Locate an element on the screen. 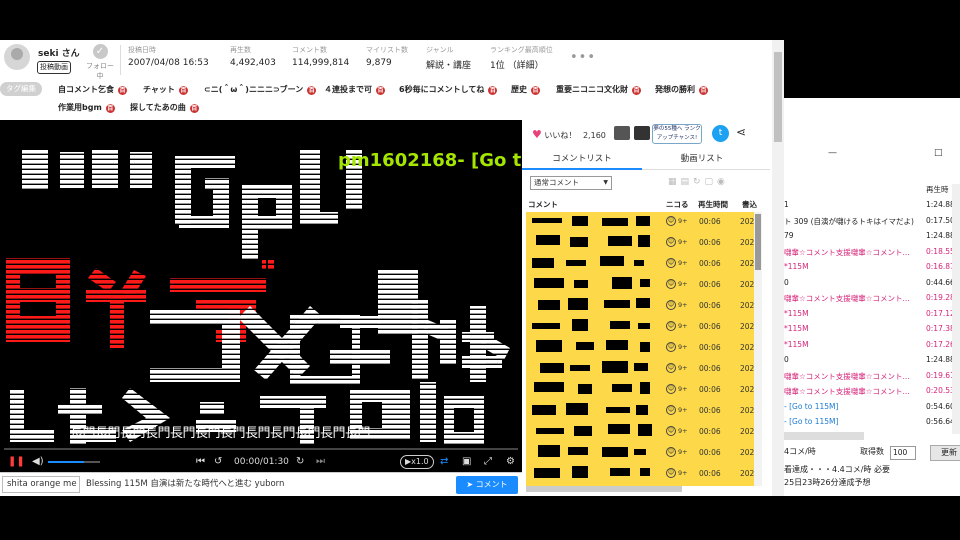 The height and width of the screenshot is (540, 960). ranking-icon is located at coordinates (622, 133).